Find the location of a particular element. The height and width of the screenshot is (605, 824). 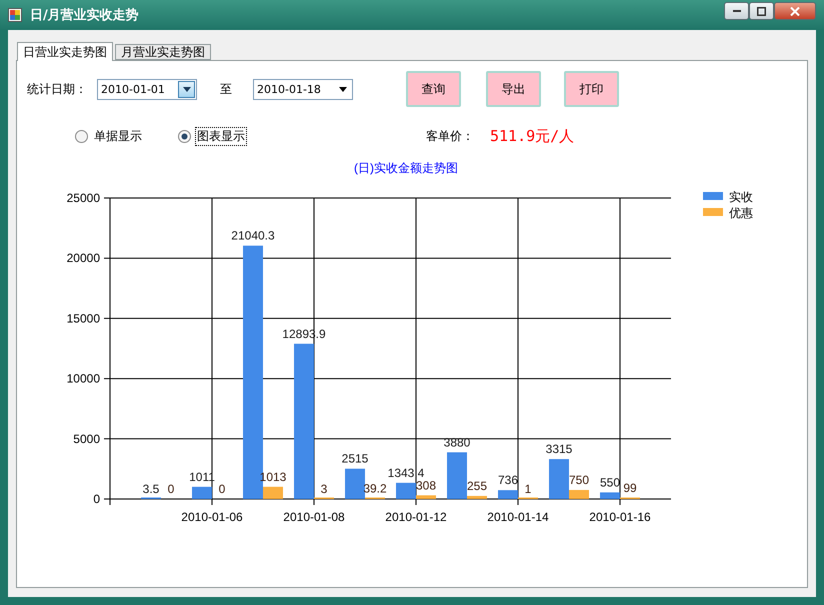

data-label: 255 is located at coordinates (477, 485).